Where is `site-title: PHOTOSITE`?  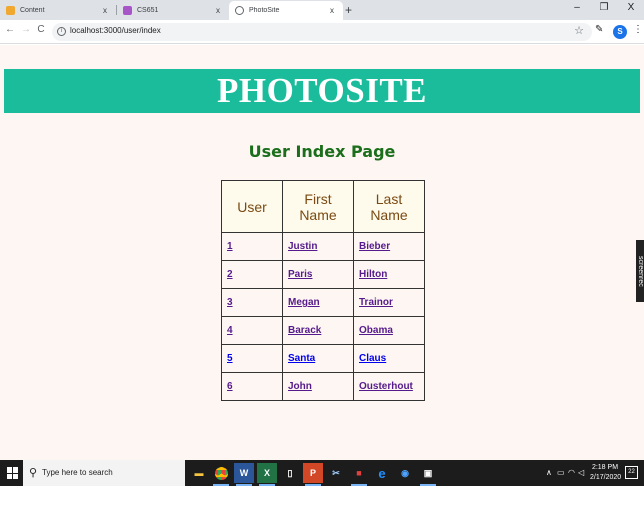 site-title: PHOTOSITE is located at coordinates (322, 90).